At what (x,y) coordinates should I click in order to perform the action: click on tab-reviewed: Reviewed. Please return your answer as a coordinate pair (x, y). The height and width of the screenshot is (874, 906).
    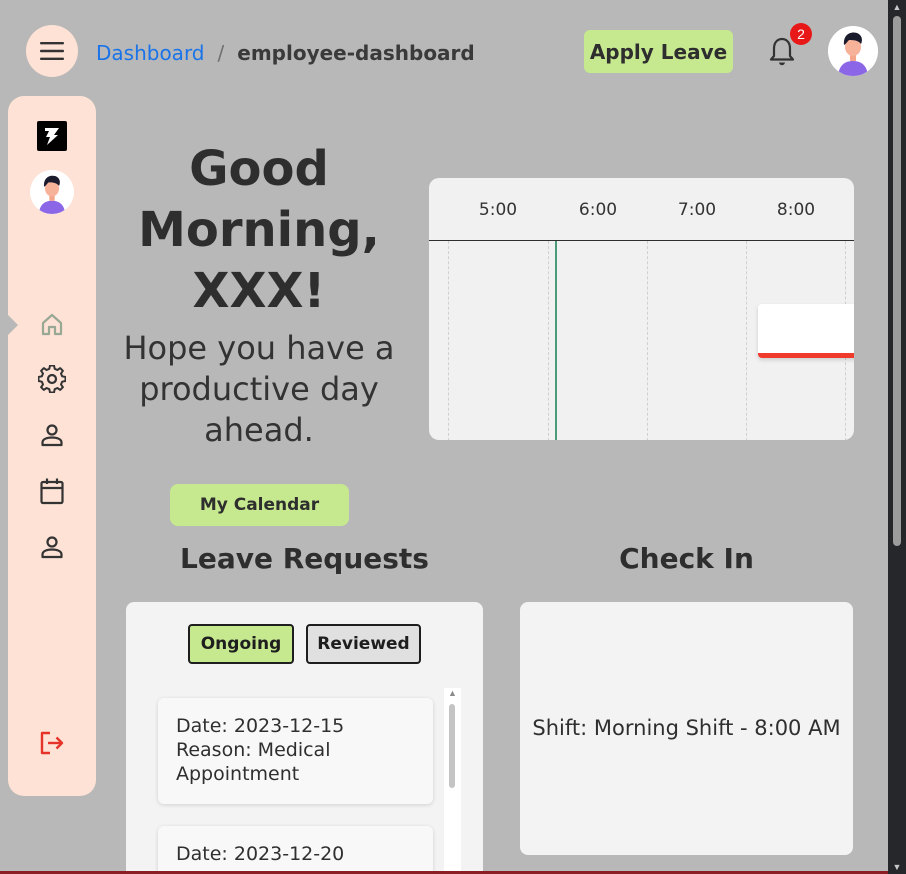
    Looking at the image, I should click on (363, 644).